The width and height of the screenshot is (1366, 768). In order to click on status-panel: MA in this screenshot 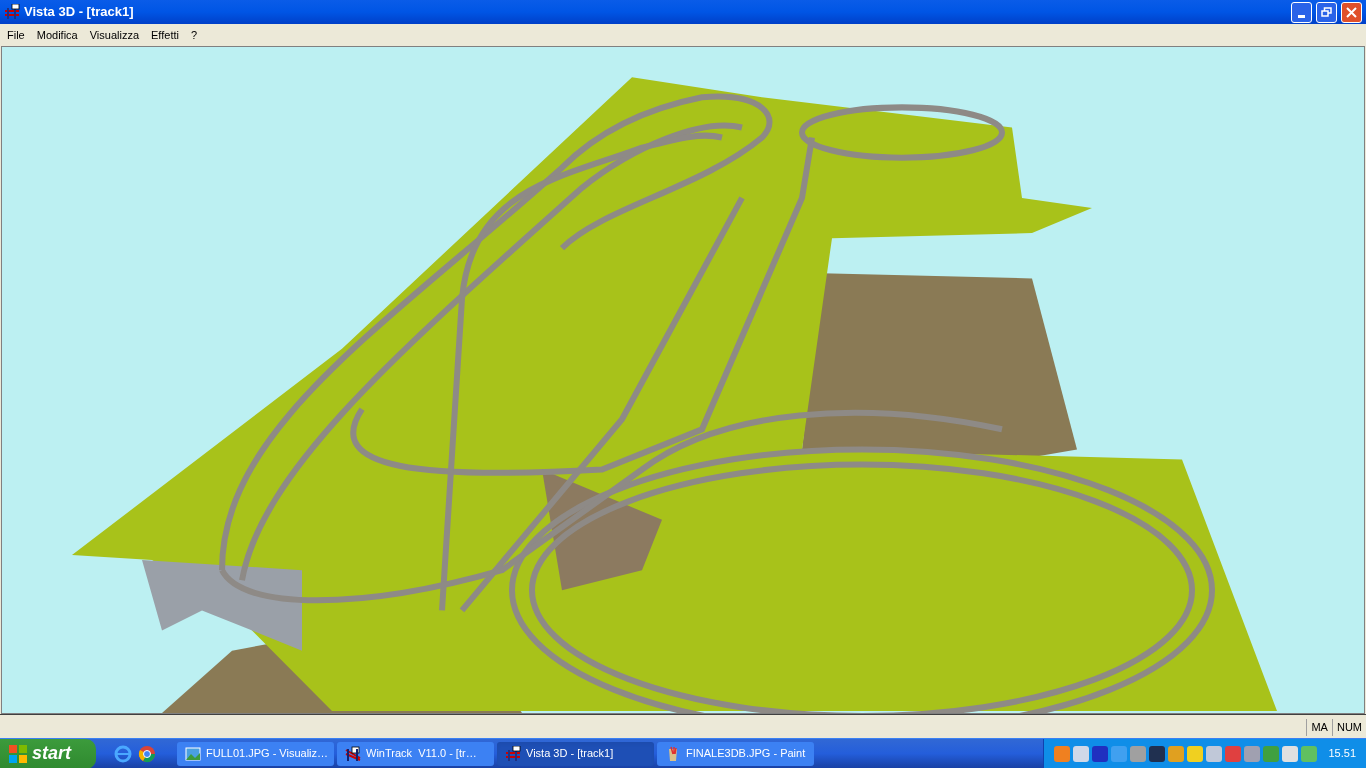, I will do `click(1319, 727)`.